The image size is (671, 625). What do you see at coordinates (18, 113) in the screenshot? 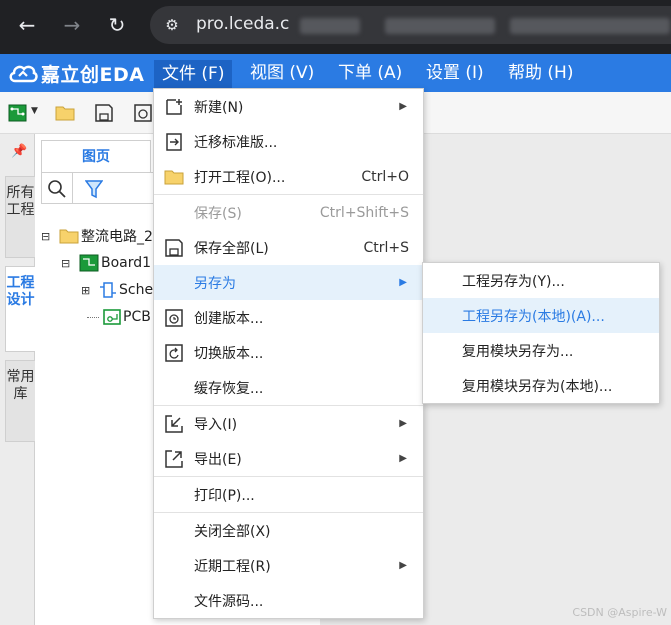
I see `new-board-icon` at bounding box center [18, 113].